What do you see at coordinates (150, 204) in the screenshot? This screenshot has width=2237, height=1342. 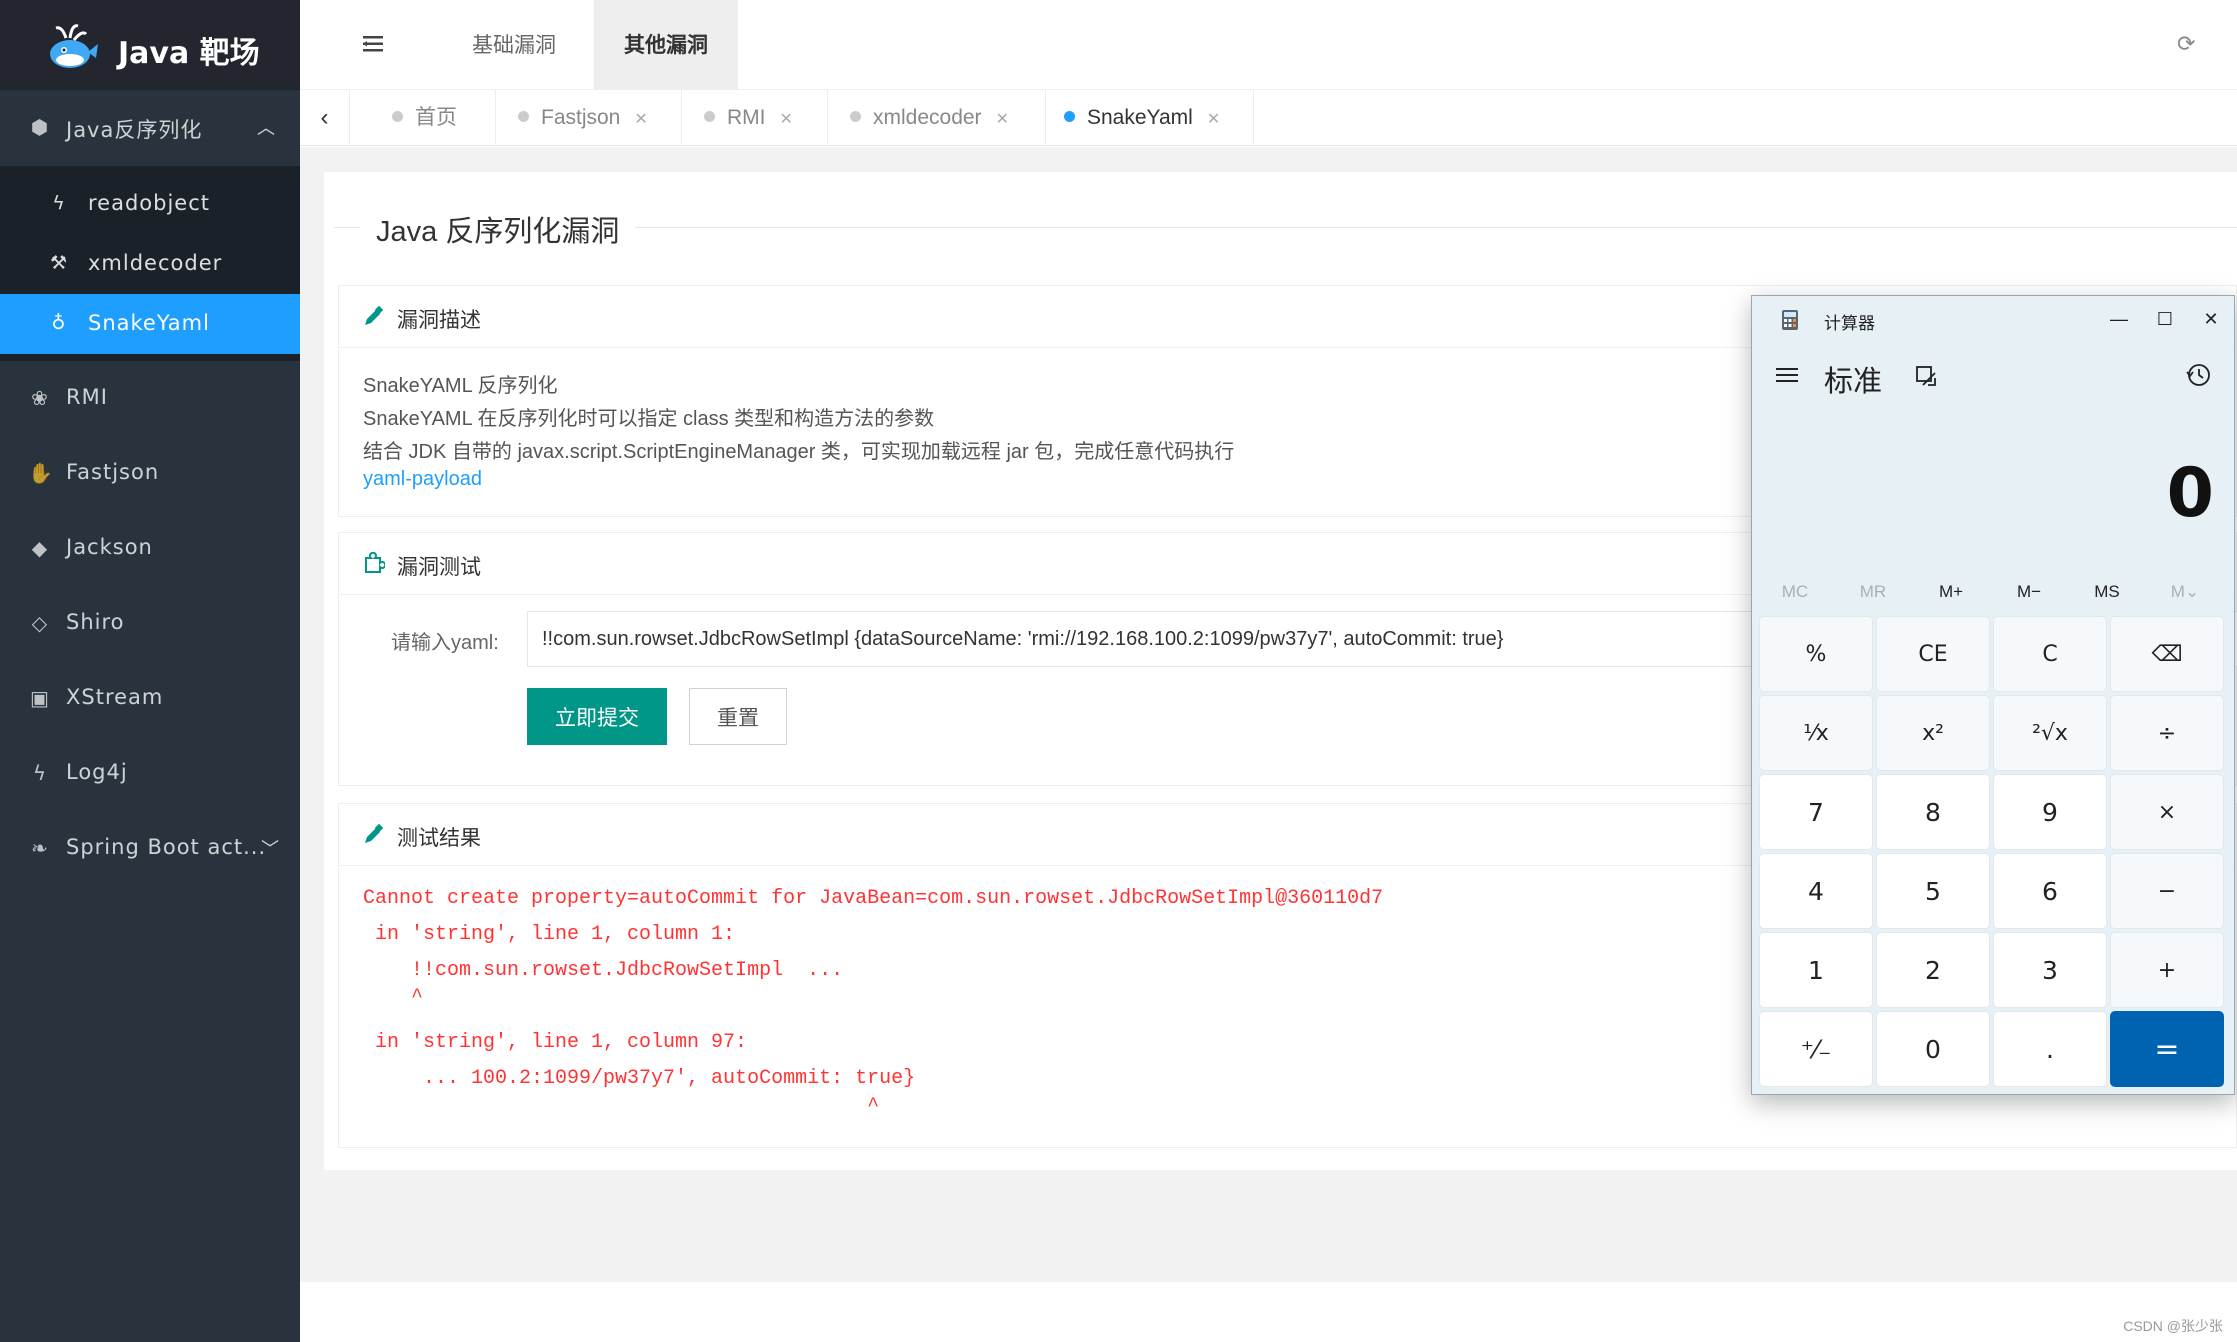 I see `sidebar-item-readobject: ϟ readobject` at bounding box center [150, 204].